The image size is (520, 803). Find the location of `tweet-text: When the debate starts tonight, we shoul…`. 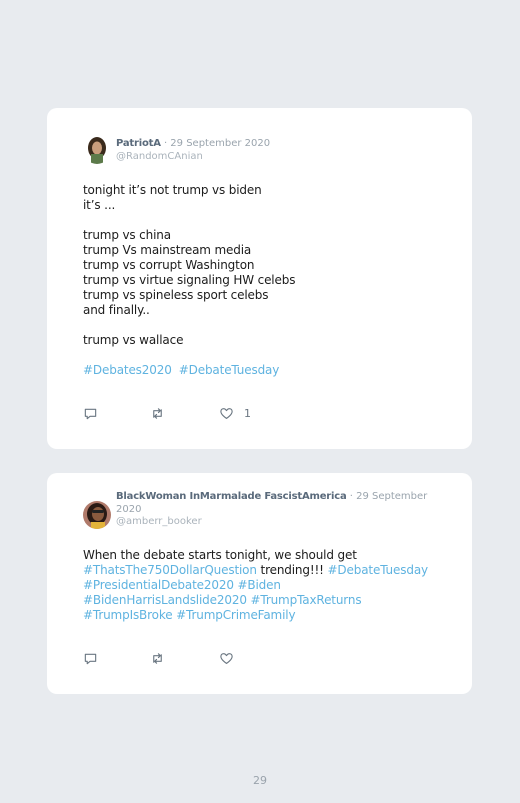

tweet-text: When the debate starts tonight, we shoul… is located at coordinates (267, 585).